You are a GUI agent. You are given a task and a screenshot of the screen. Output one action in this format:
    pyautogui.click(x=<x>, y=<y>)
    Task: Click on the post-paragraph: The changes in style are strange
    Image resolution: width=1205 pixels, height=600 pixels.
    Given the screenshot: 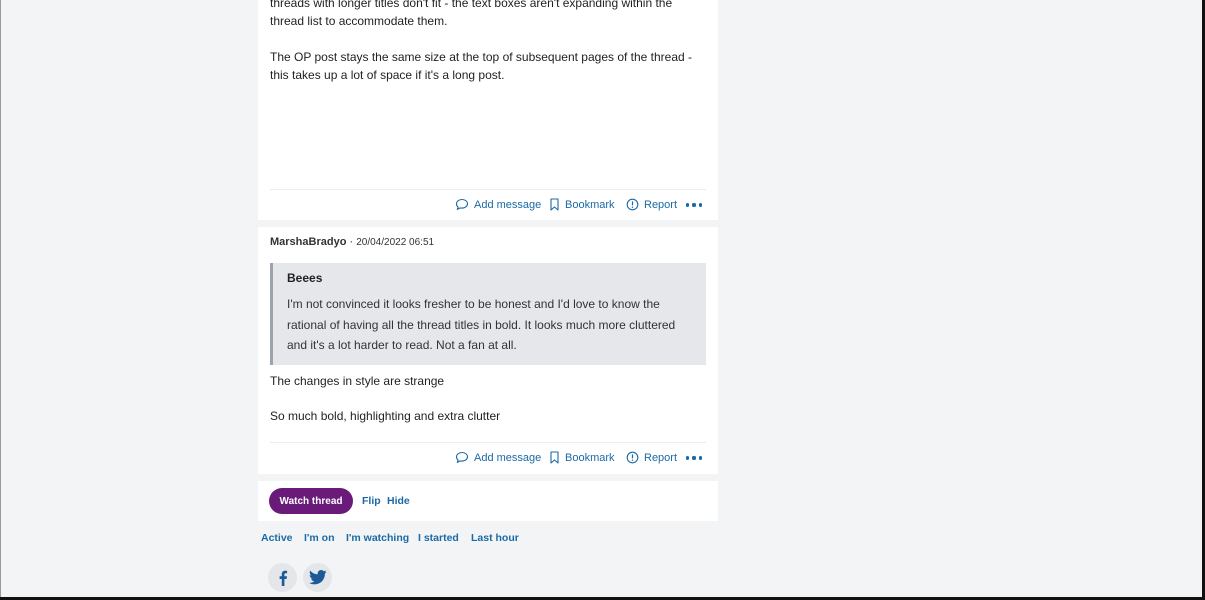 What is the action you would take?
    pyautogui.click(x=357, y=381)
    